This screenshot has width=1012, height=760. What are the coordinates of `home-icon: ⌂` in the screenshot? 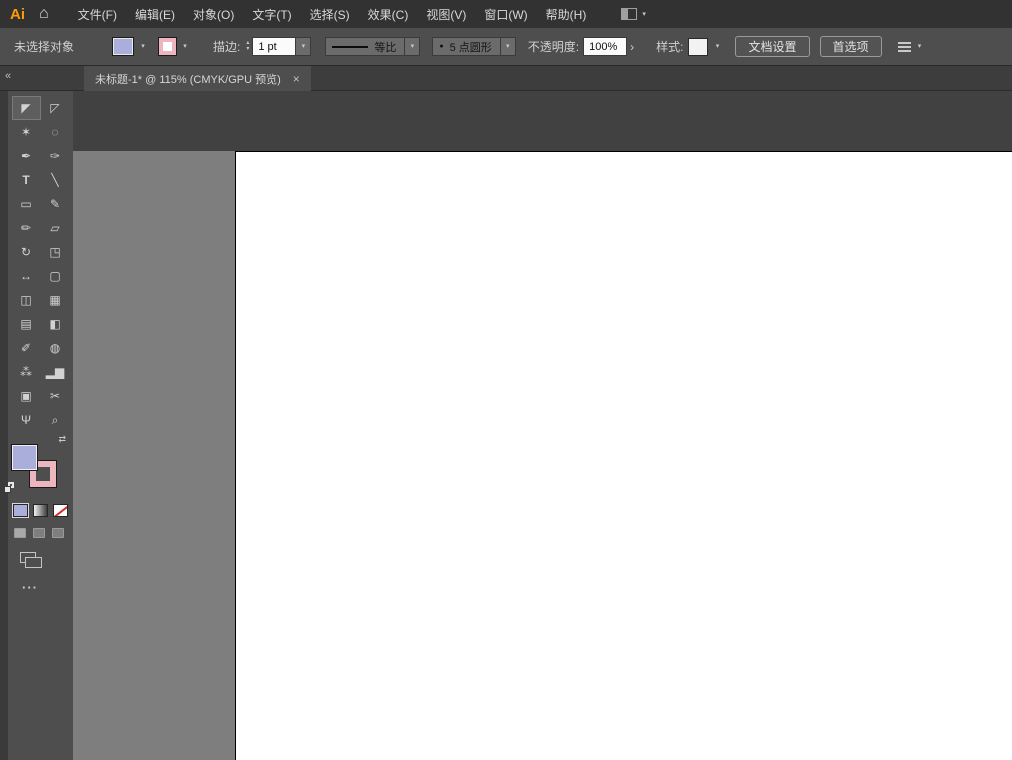 It's located at (44, 14).